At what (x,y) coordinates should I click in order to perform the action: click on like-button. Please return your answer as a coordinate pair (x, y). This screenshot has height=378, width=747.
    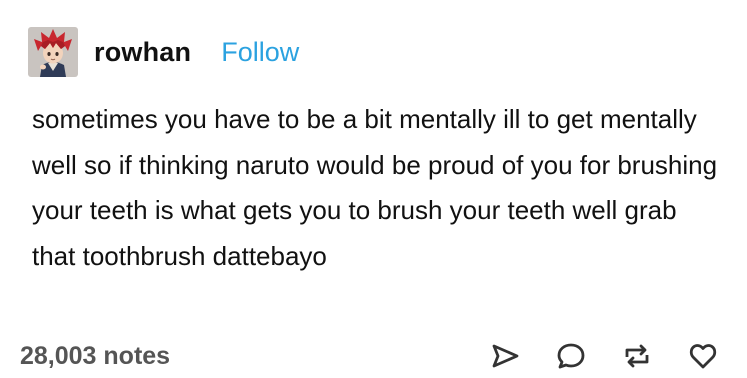
    Looking at the image, I should click on (703, 356).